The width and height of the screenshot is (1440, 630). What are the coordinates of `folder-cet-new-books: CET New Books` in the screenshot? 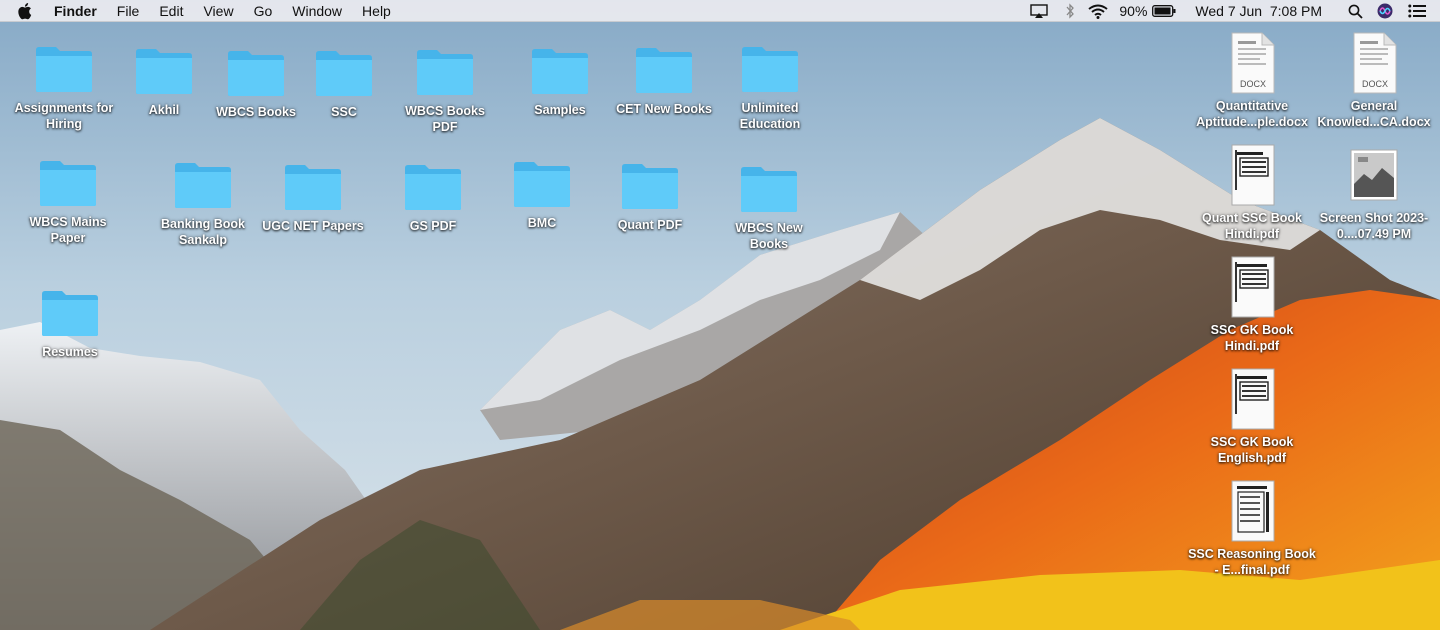 It's located at (664, 81).